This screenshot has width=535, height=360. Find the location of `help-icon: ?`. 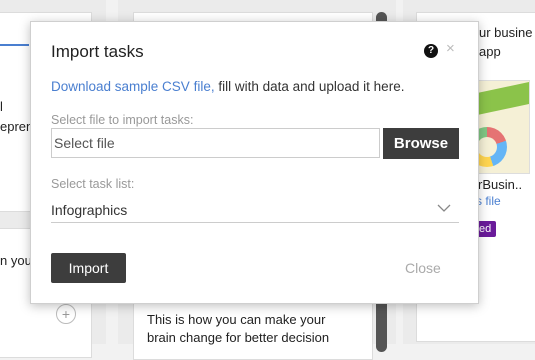

help-icon: ? is located at coordinates (431, 51).